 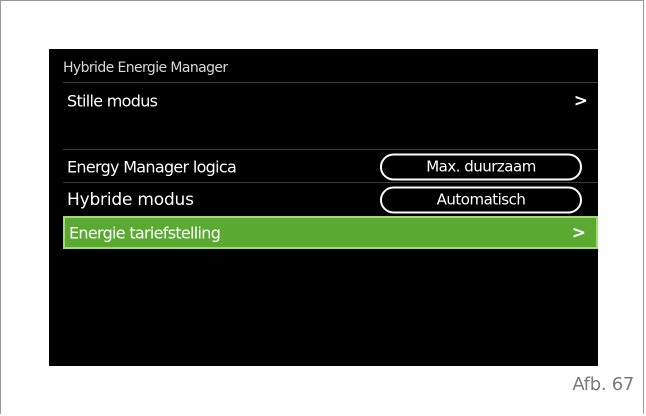 What do you see at coordinates (481, 166) in the screenshot?
I see `energy-manager-logica-value: Max. duurzaam` at bounding box center [481, 166].